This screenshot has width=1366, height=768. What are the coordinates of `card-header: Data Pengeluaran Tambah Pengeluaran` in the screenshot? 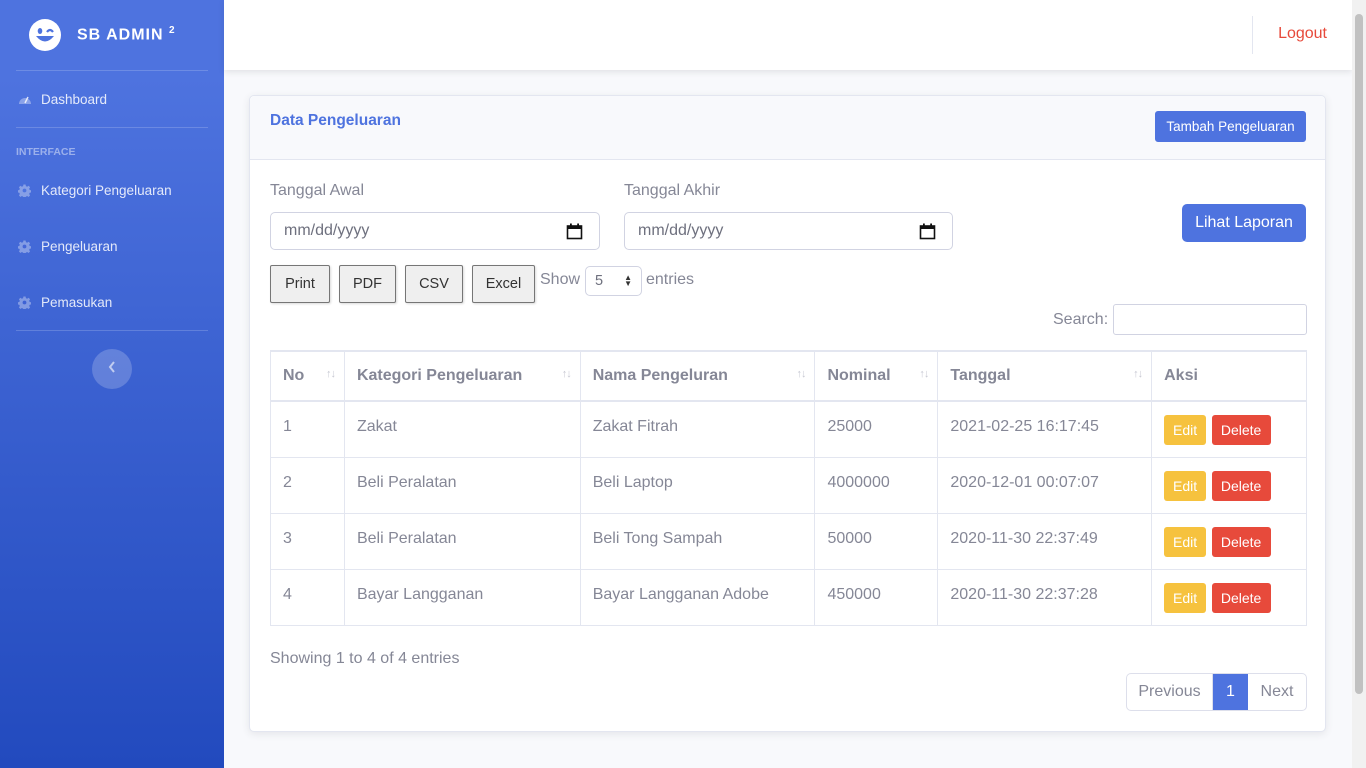 It's located at (787, 128).